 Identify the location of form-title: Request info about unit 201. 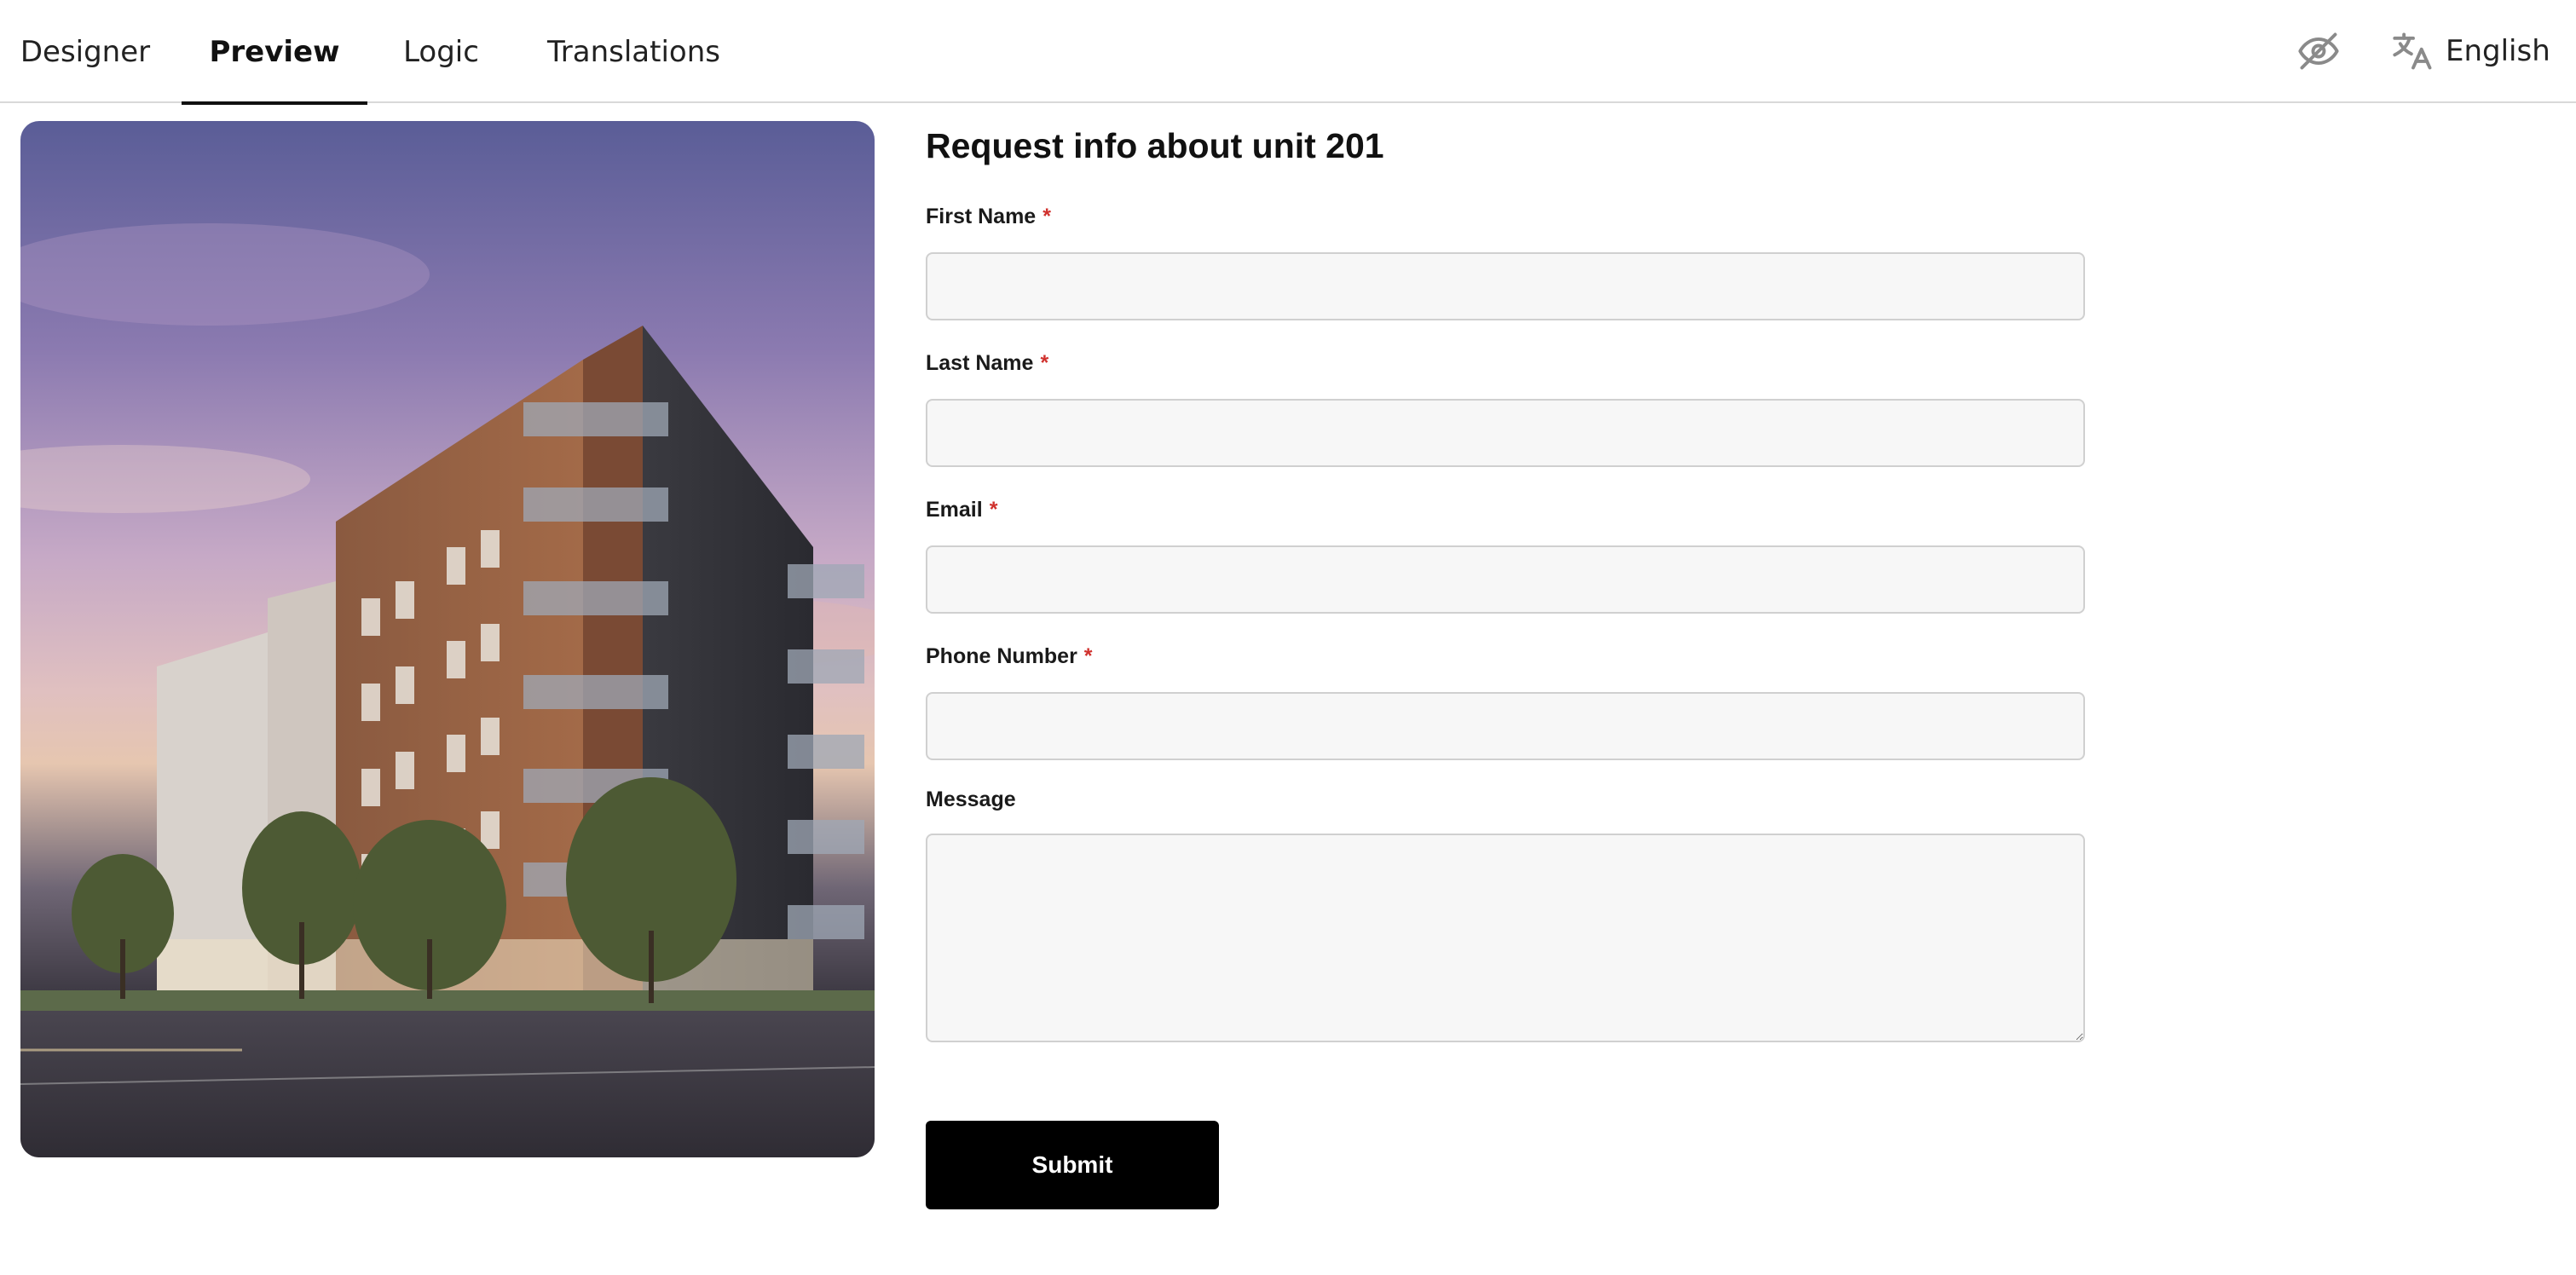
(1155, 145).